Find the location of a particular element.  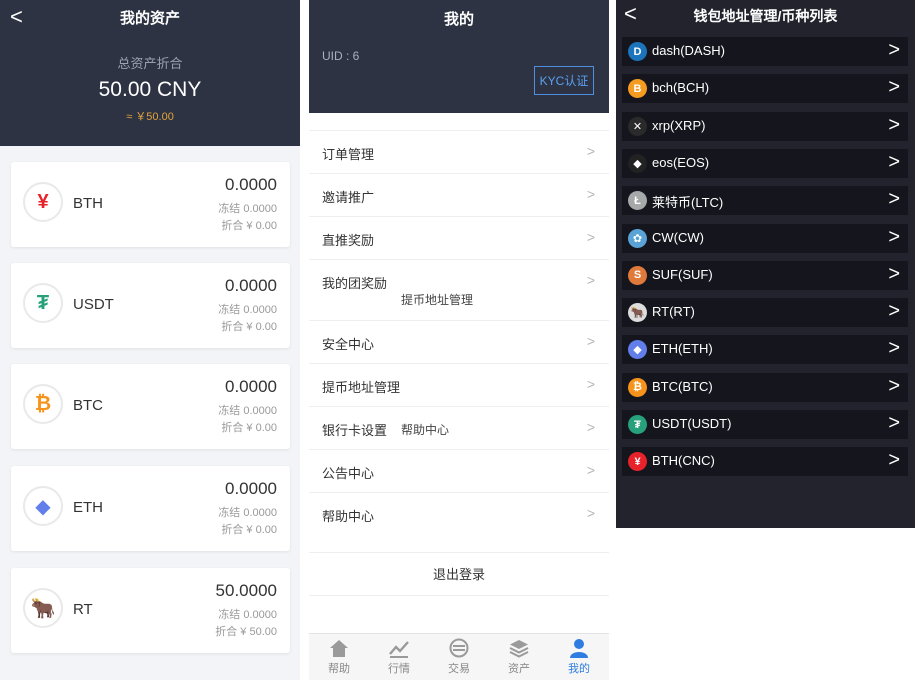

menu-item: 公告中心 > is located at coordinates (459, 470).